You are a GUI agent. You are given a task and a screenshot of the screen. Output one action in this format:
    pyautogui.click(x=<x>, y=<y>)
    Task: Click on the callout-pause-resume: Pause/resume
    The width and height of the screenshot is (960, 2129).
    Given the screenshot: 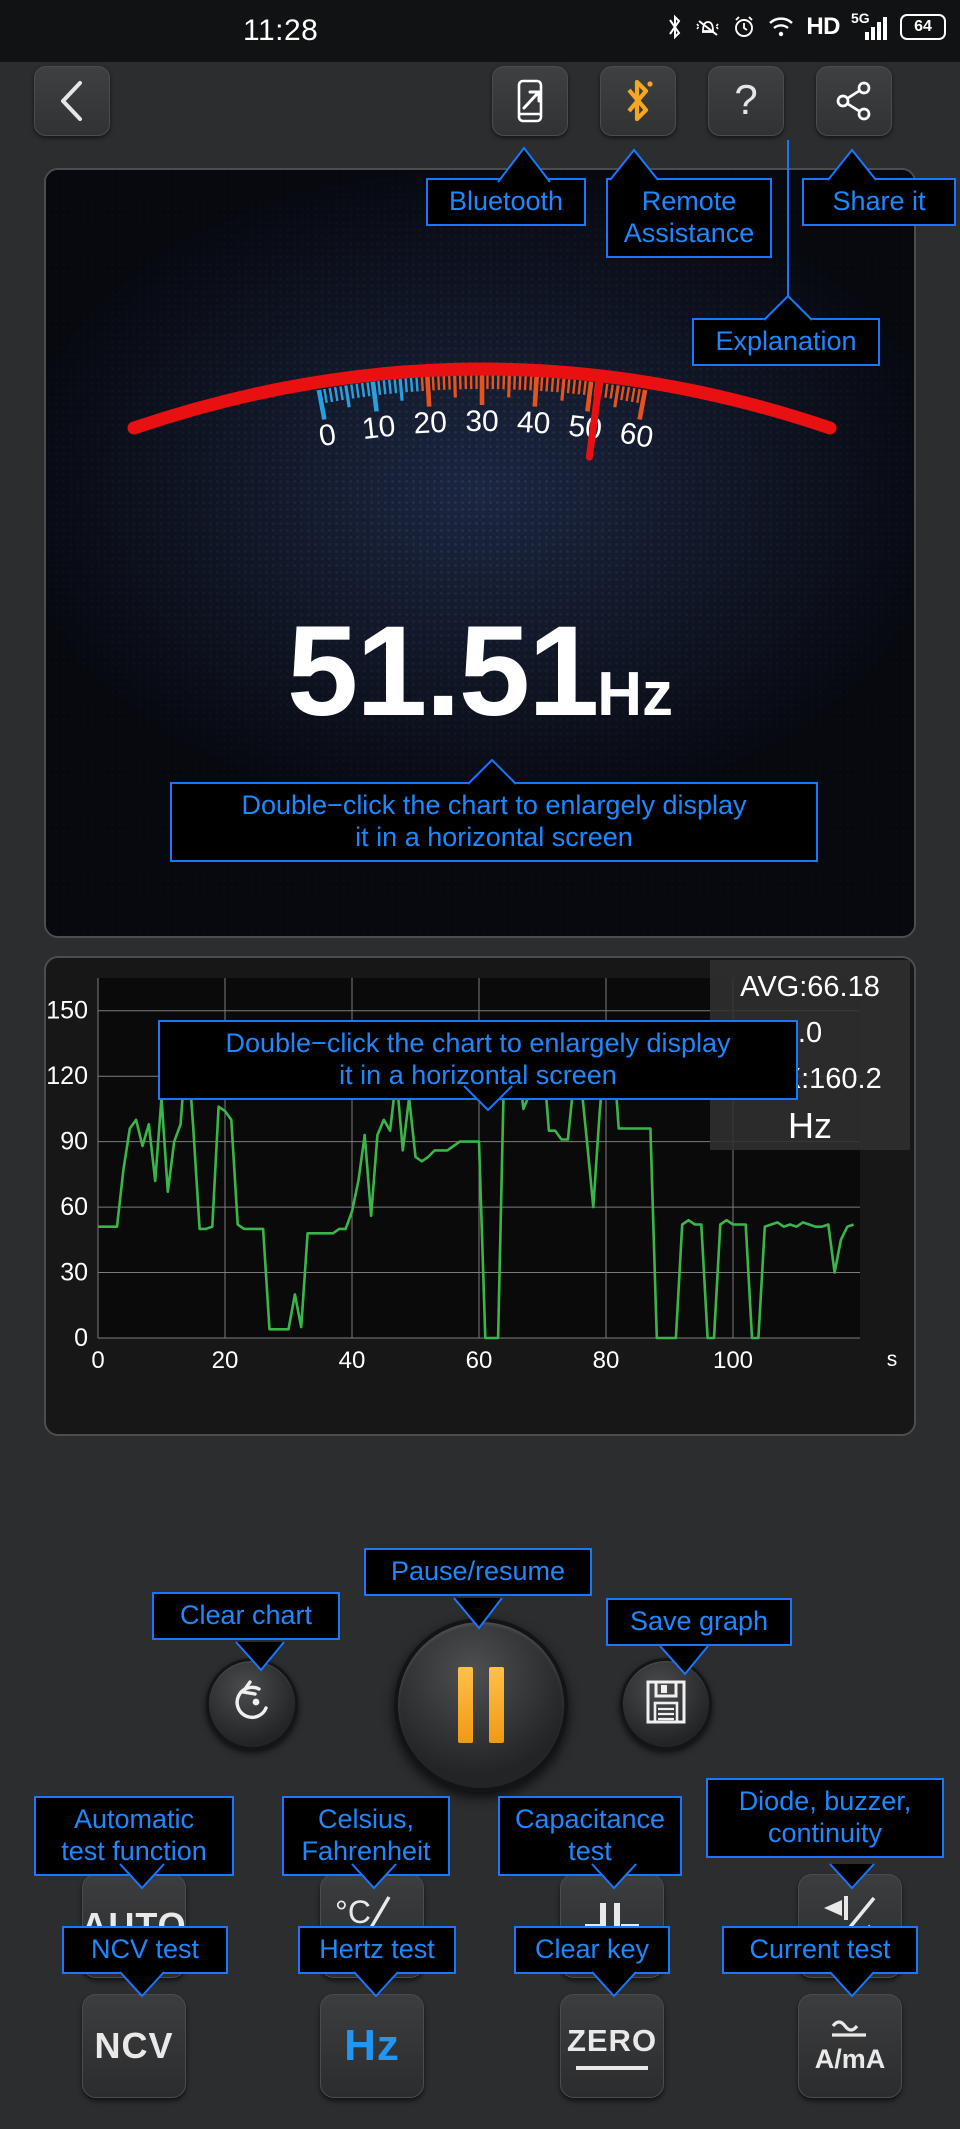 What is the action you would take?
    pyautogui.click(x=478, y=1572)
    